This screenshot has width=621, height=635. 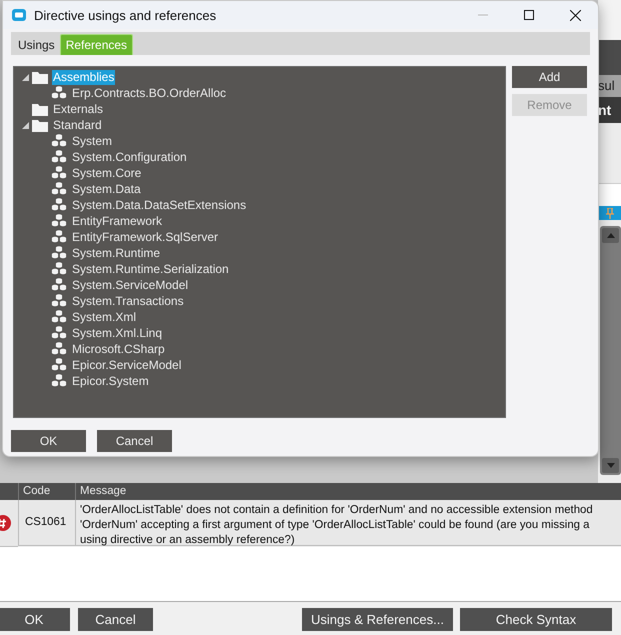 What do you see at coordinates (609, 110) in the screenshot?
I see `tab-label: nt` at bounding box center [609, 110].